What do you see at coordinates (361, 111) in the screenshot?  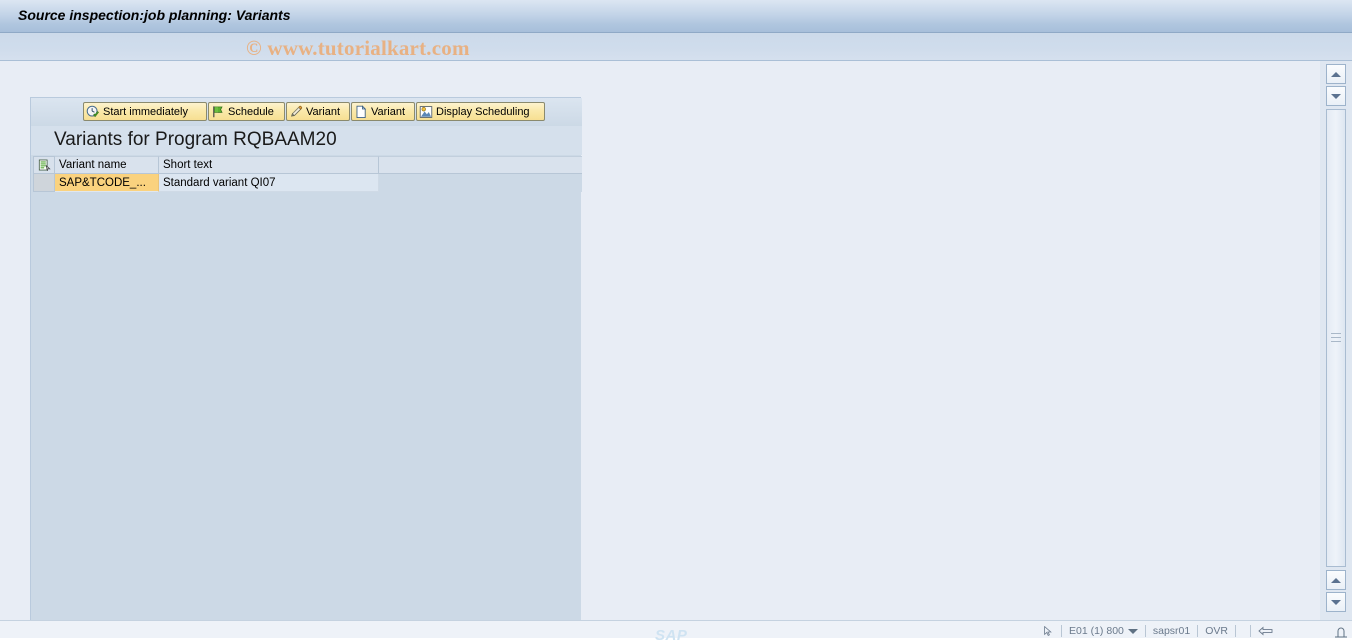 I see `new-document-icon` at bounding box center [361, 111].